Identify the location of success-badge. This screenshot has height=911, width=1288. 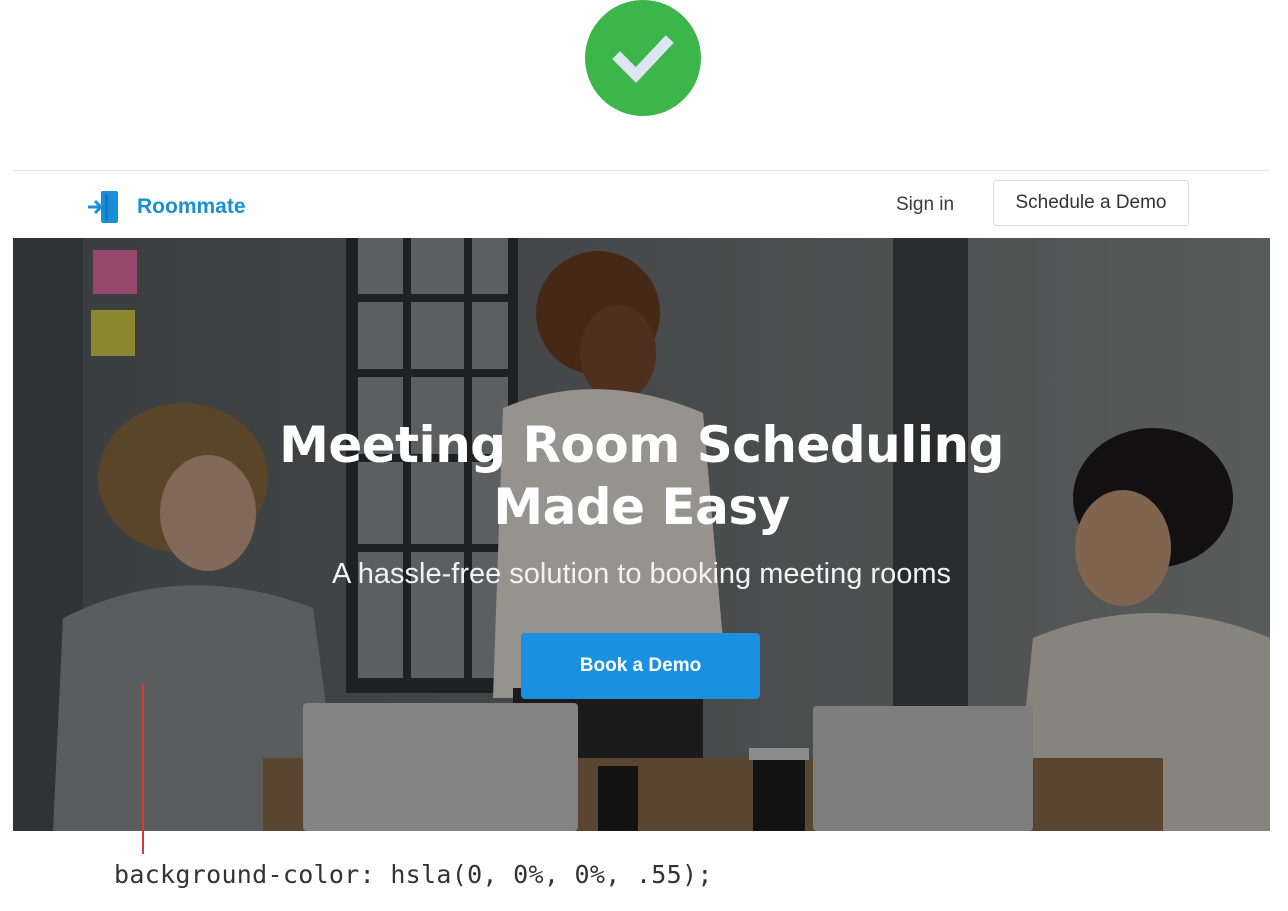
(643, 58).